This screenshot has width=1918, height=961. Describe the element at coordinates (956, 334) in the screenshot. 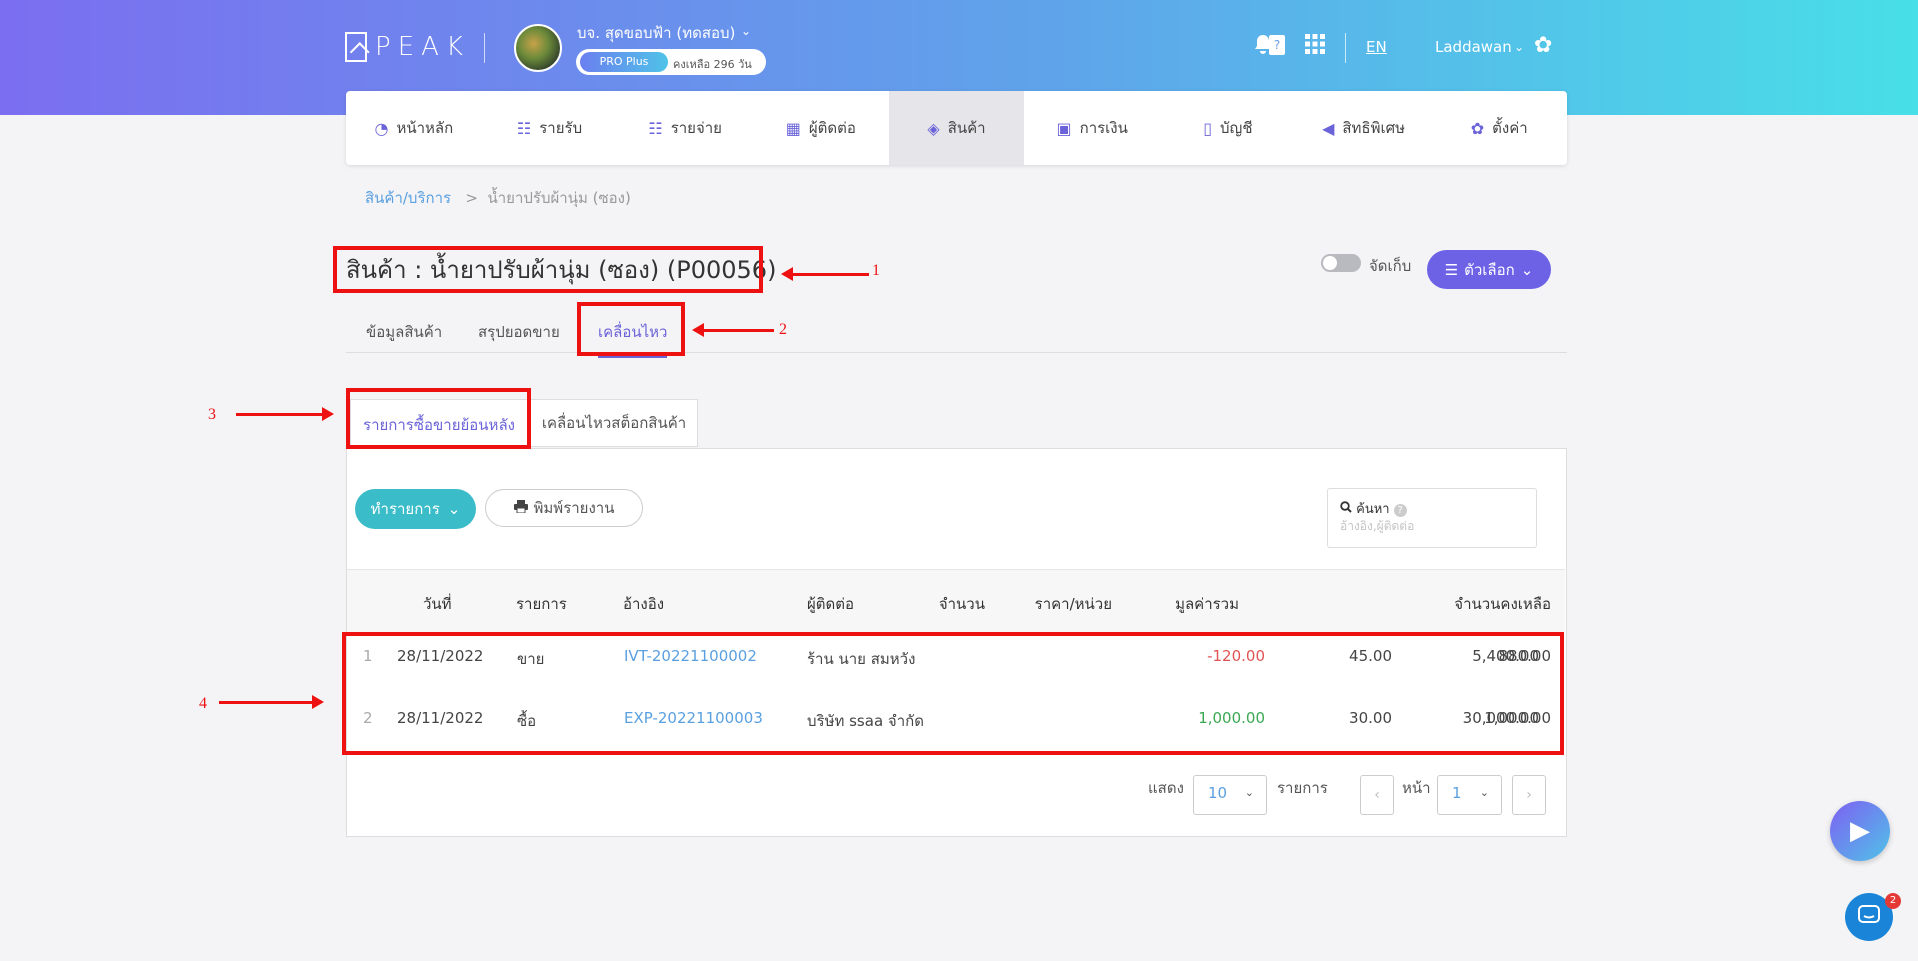

I see `product-tabs: ข้อมูลสินค้า สรุปยอดขาย เคลื่อนไหว` at that location.